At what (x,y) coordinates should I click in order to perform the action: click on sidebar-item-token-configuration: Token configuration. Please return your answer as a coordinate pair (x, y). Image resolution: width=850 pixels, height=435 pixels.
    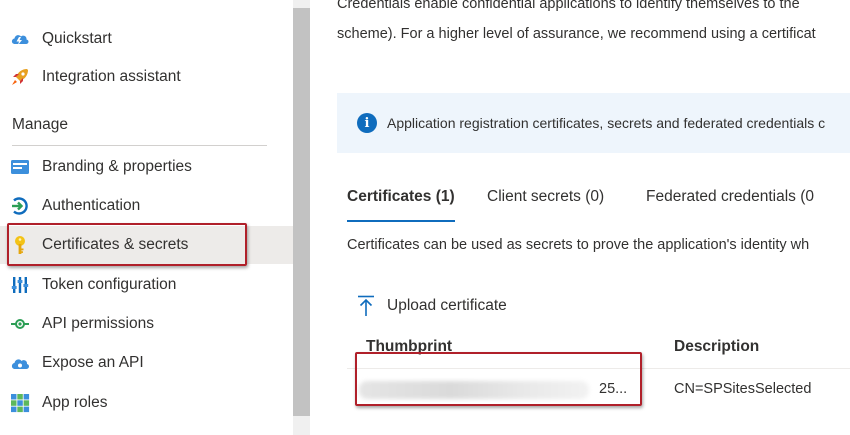
    Looking at the image, I should click on (146, 285).